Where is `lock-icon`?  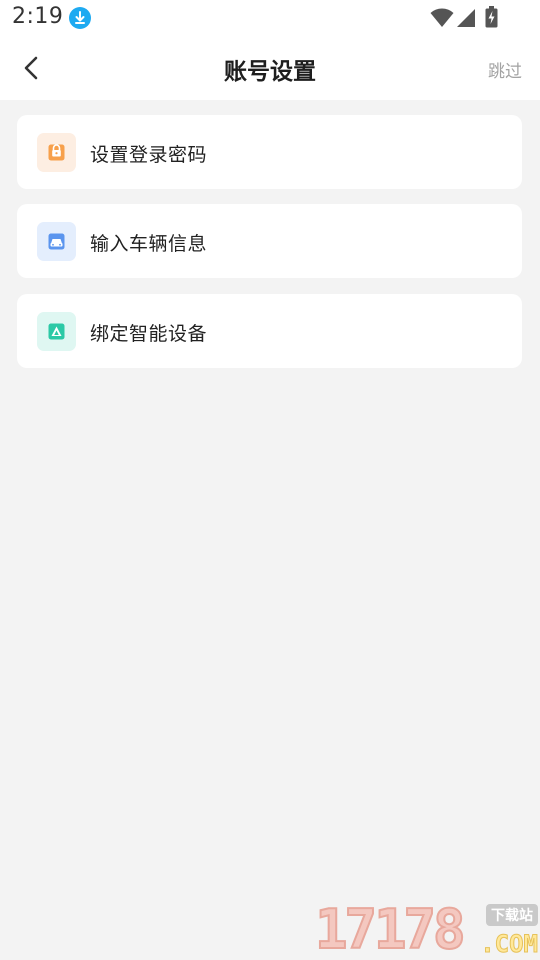 lock-icon is located at coordinates (56, 152).